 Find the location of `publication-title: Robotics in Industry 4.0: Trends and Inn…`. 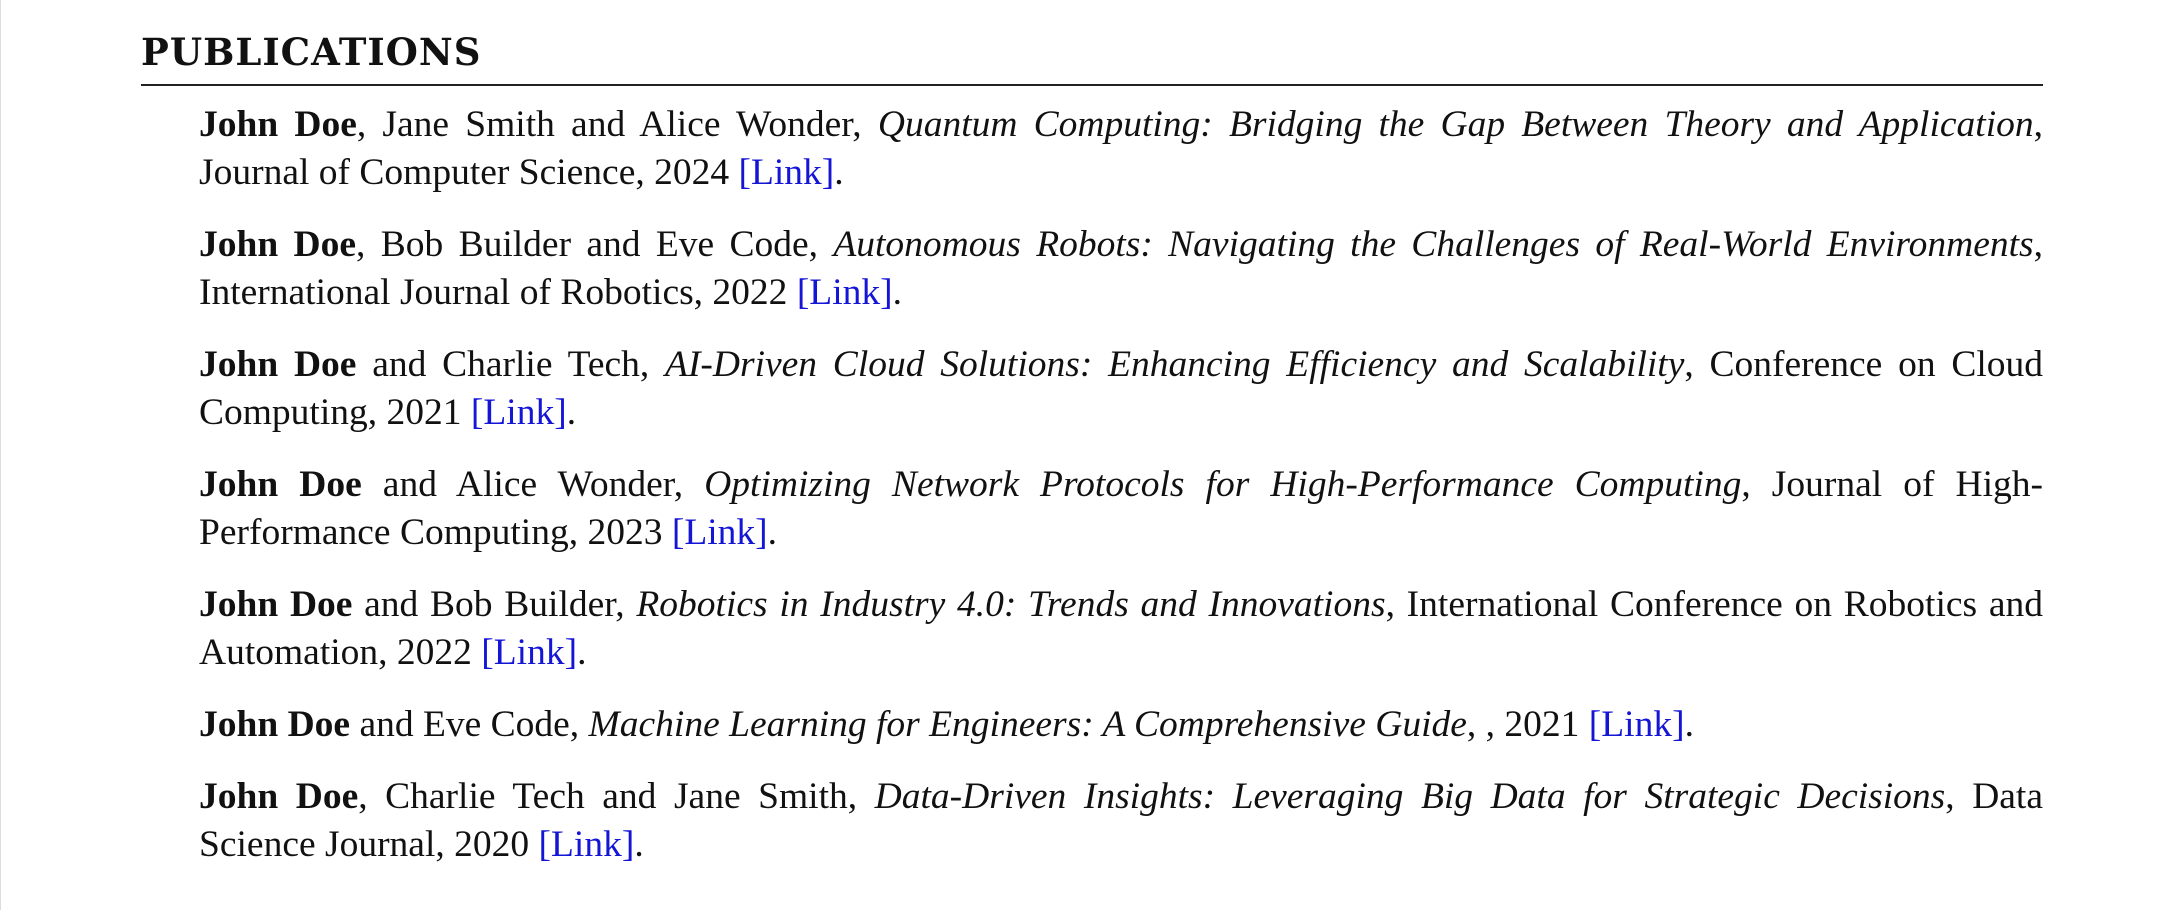

publication-title: Robotics in Industry 4.0: Trends and Inn… is located at coordinates (1011, 604).